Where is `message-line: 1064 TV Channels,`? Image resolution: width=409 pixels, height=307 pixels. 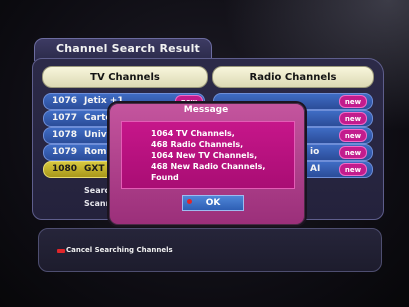 message-line: 1064 TV Channels, is located at coordinates (193, 133).